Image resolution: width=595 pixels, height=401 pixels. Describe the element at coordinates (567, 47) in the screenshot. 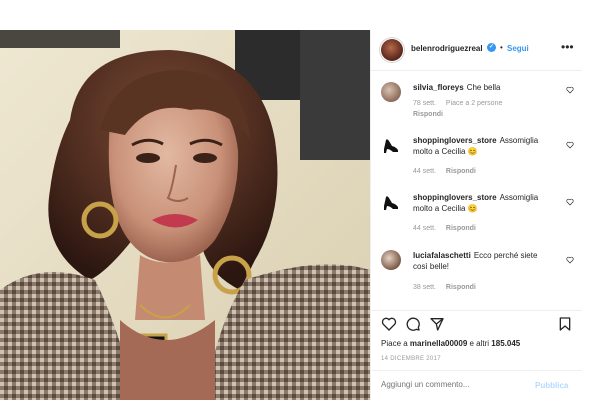

I see `more-icon: •••` at that location.